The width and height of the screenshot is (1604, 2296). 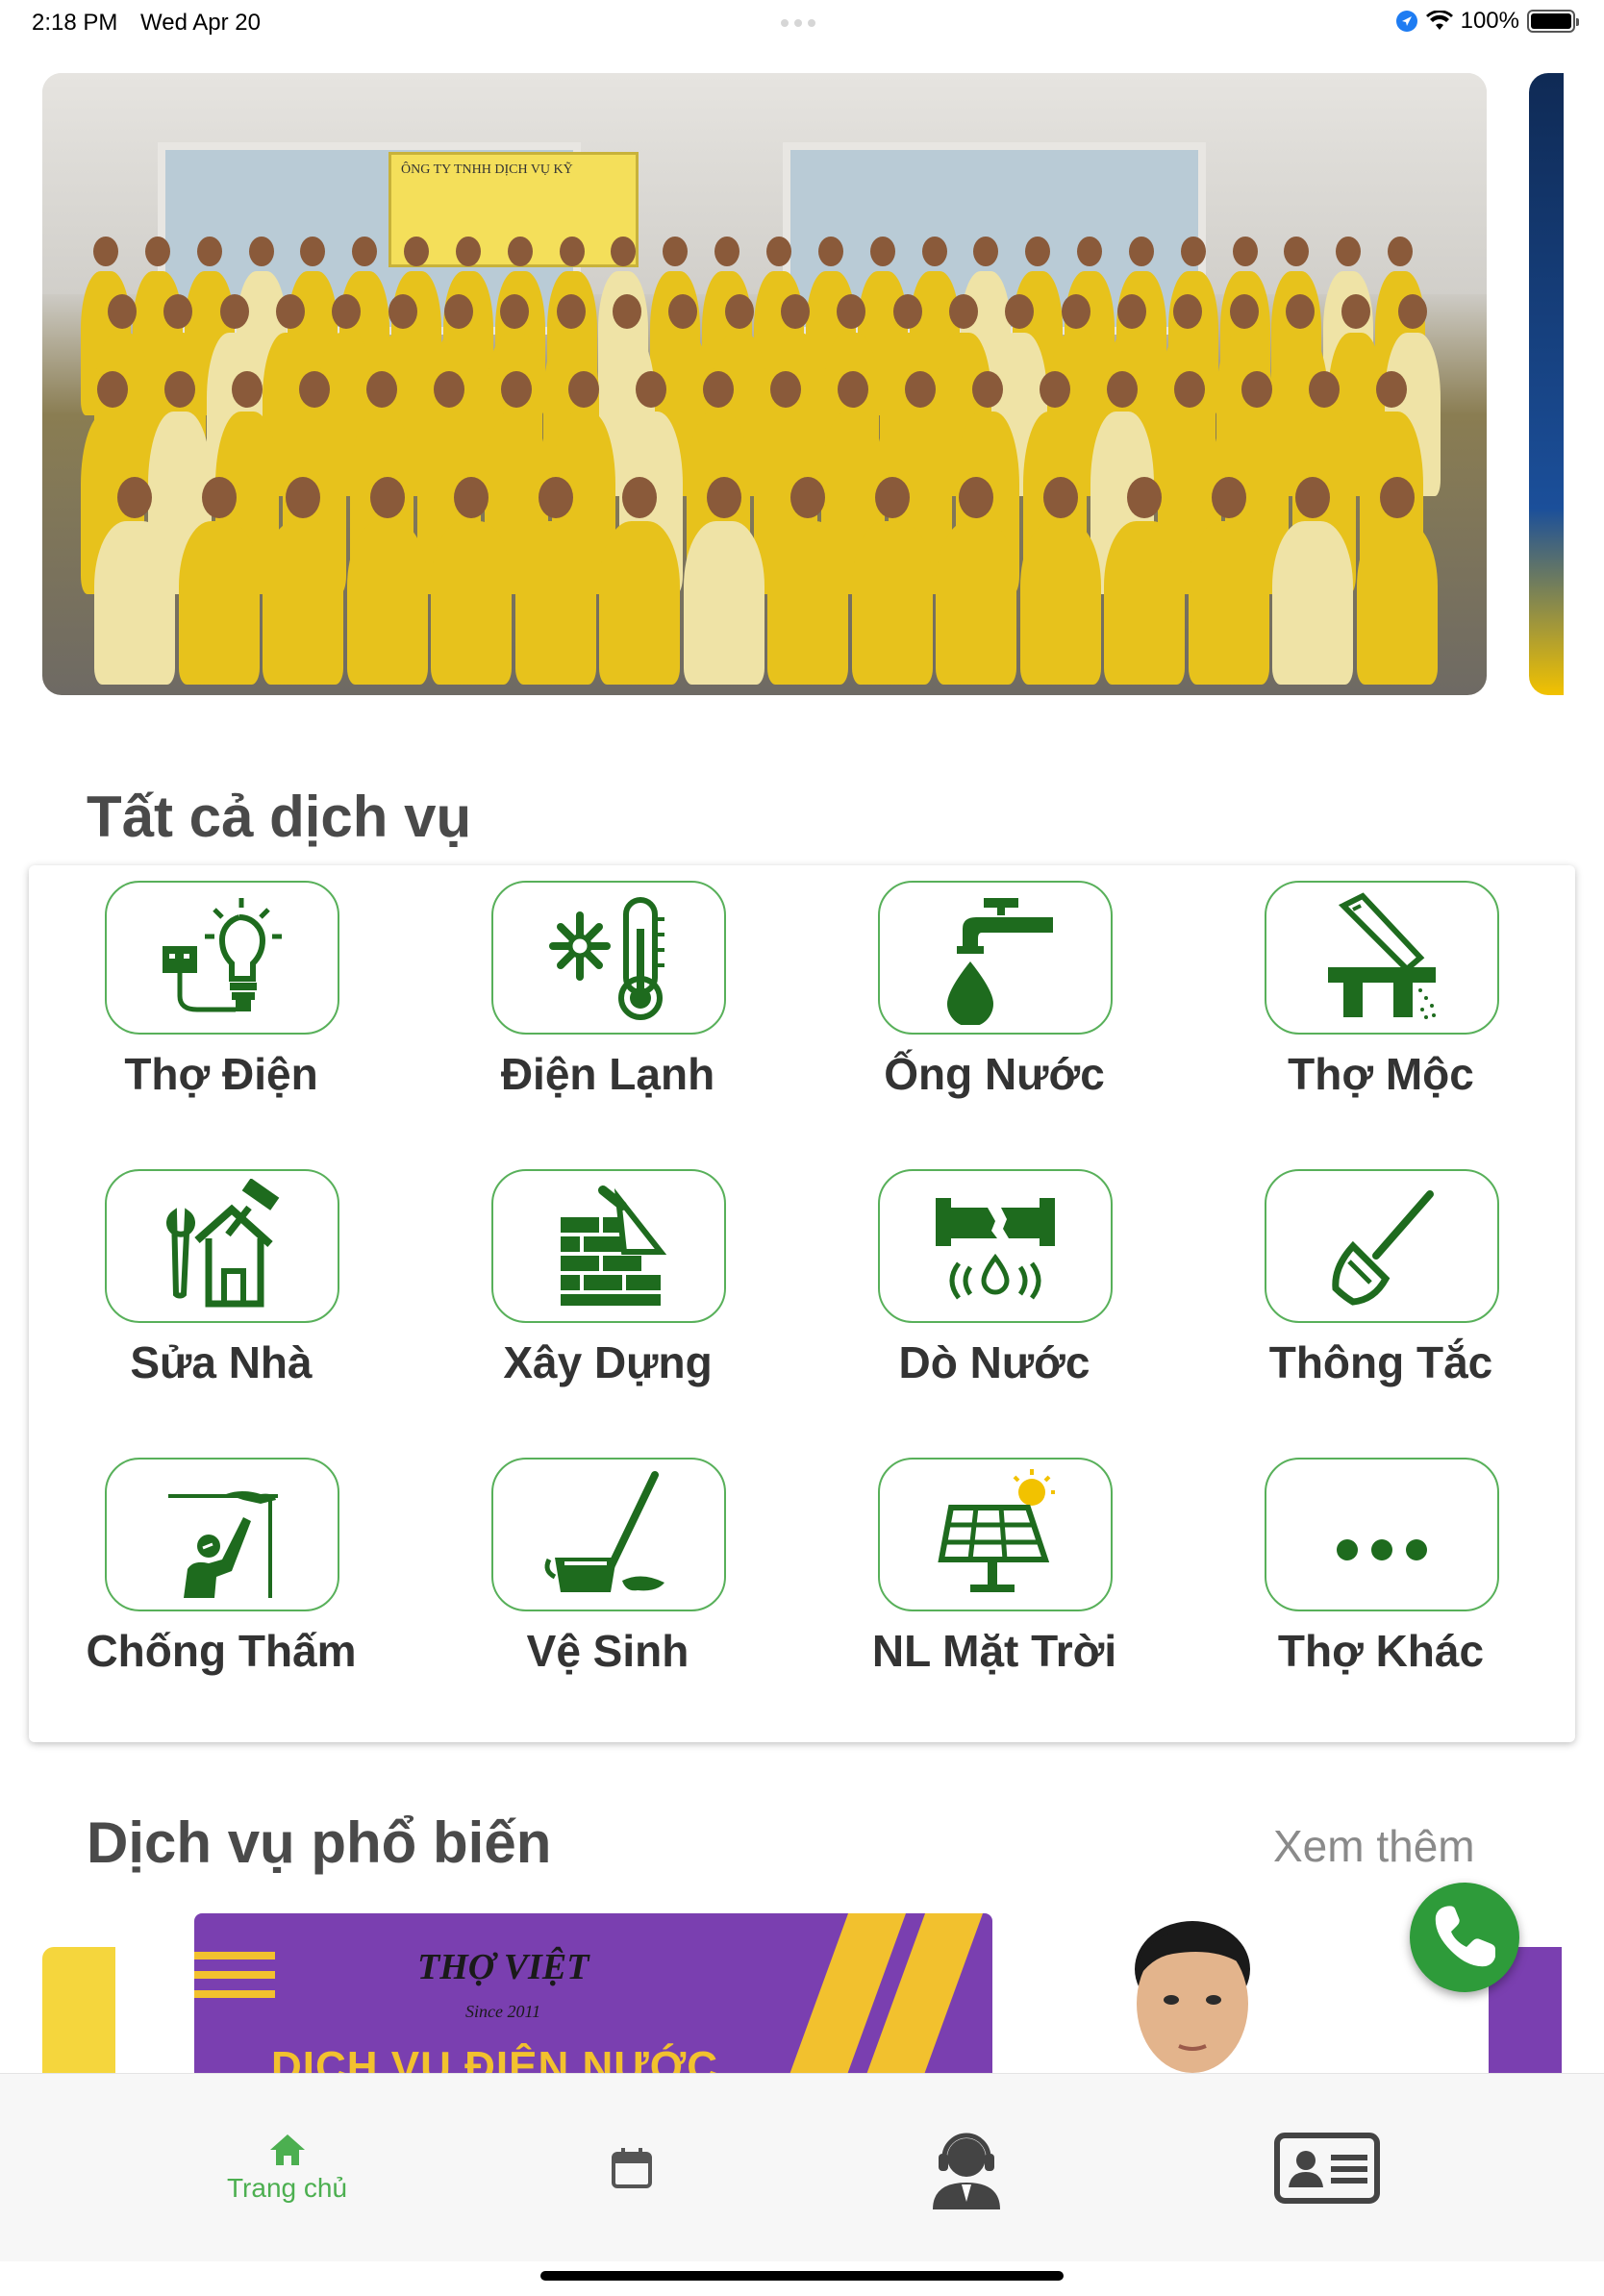 I want to click on tab-support, so click(x=965, y=2168).